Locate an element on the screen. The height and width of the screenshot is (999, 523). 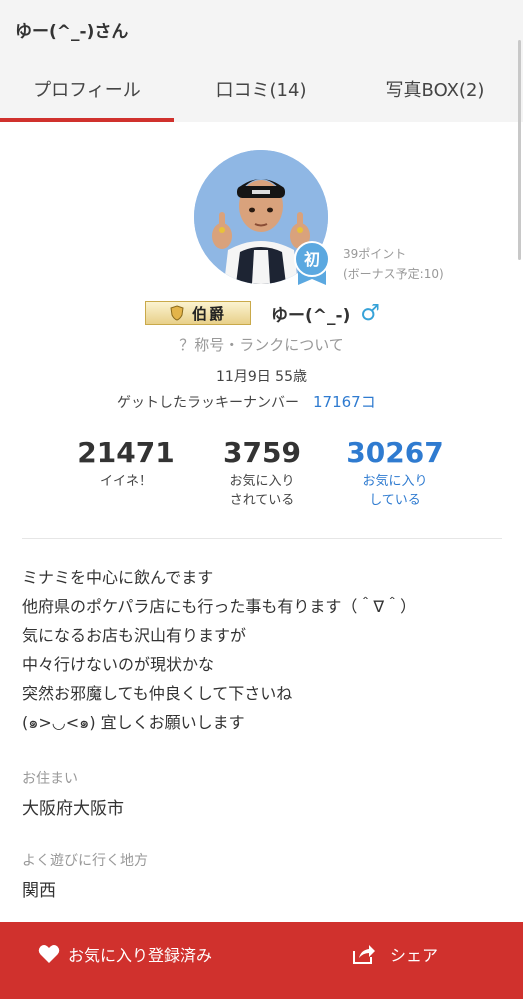
lucky-number-row: ゲットしたラッキーナンバー 17167コ is located at coordinates (246, 401).